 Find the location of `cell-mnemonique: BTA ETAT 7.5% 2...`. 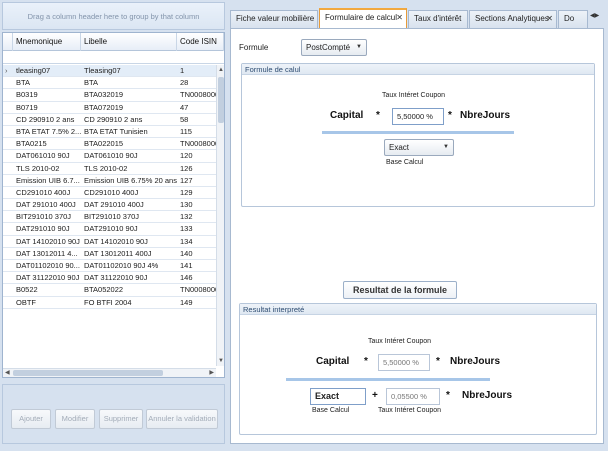

cell-mnemonique: BTA ETAT 7.5% 2... is located at coordinates (47, 132).